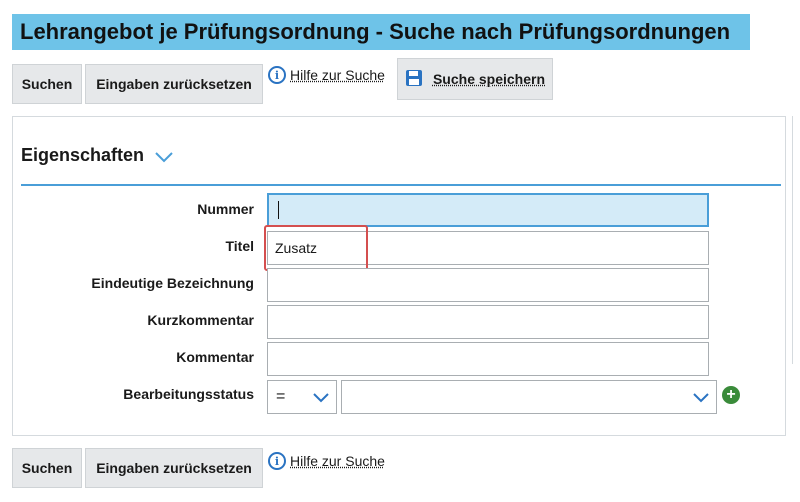 The height and width of the screenshot is (502, 800). I want to click on help-search-link: i Hilfe zur Suche, so click(326, 75).